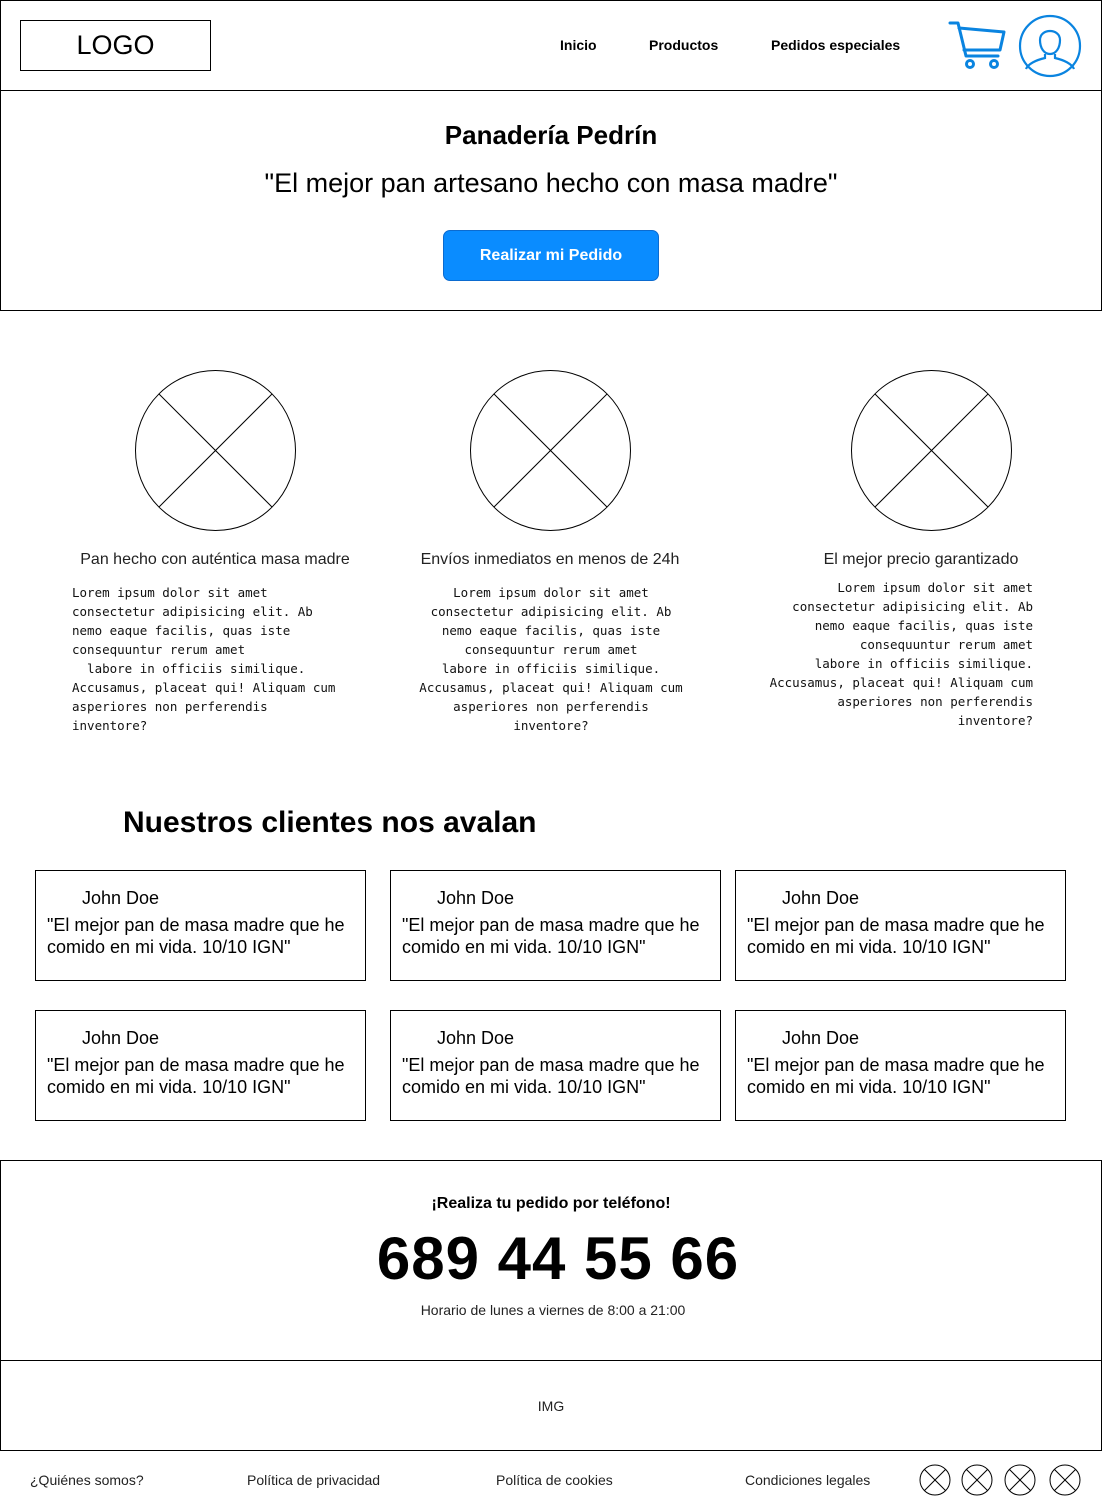 The height and width of the screenshot is (1496, 1102). I want to click on logo-text: LOGO, so click(115, 45).